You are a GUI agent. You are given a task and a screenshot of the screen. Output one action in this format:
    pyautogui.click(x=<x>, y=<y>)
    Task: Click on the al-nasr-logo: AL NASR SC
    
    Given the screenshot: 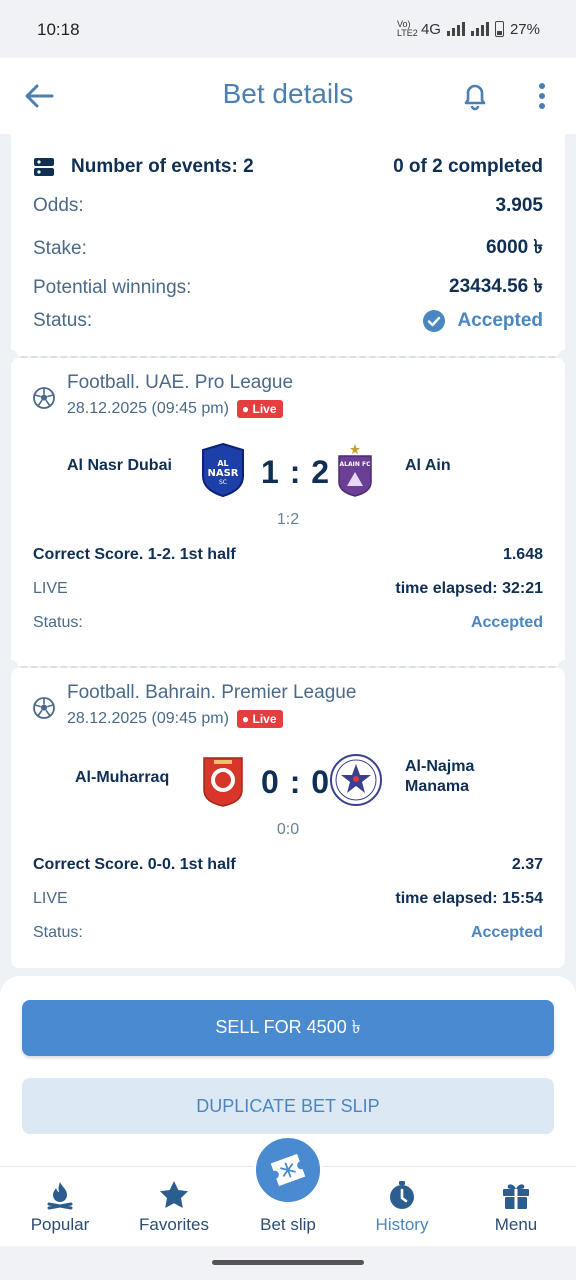 What is the action you would take?
    pyautogui.click(x=223, y=470)
    